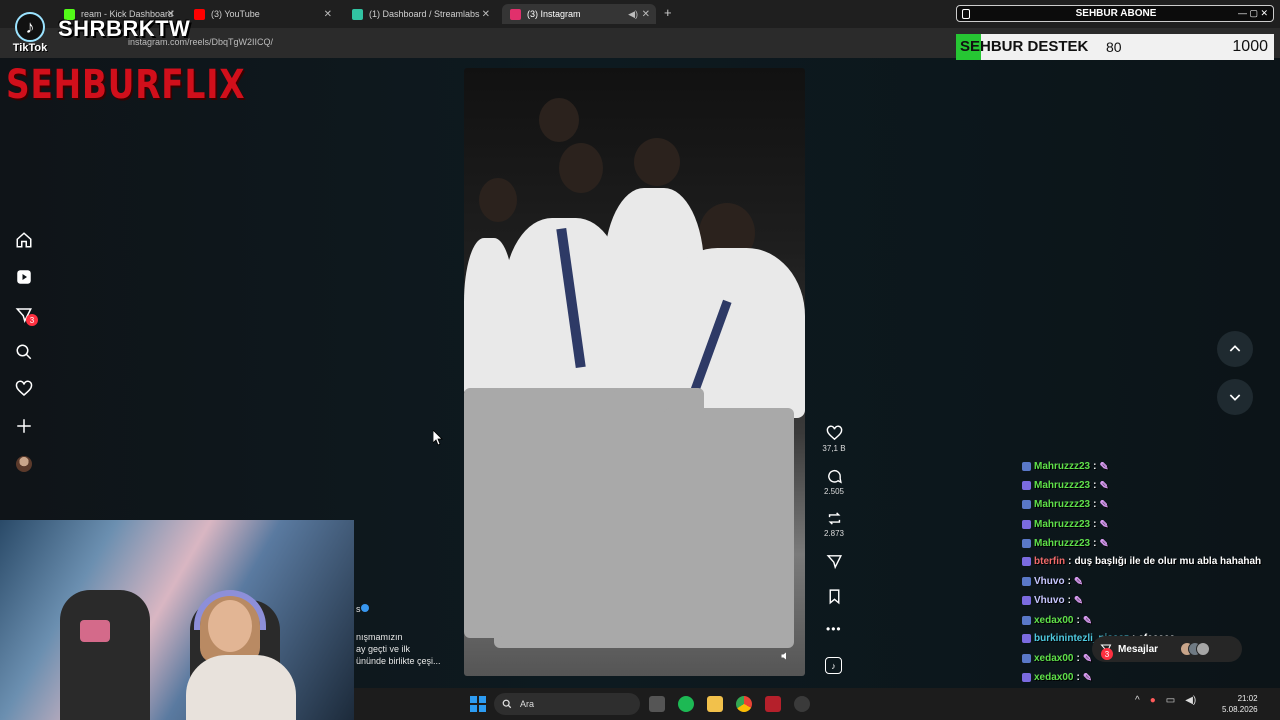 The width and height of the screenshot is (1280, 720). I want to click on spotify-icon, so click(686, 704).